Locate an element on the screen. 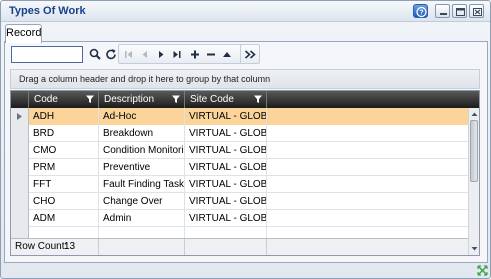 The height and width of the screenshot is (279, 491). column-header-label: Code is located at coordinates (46, 99).